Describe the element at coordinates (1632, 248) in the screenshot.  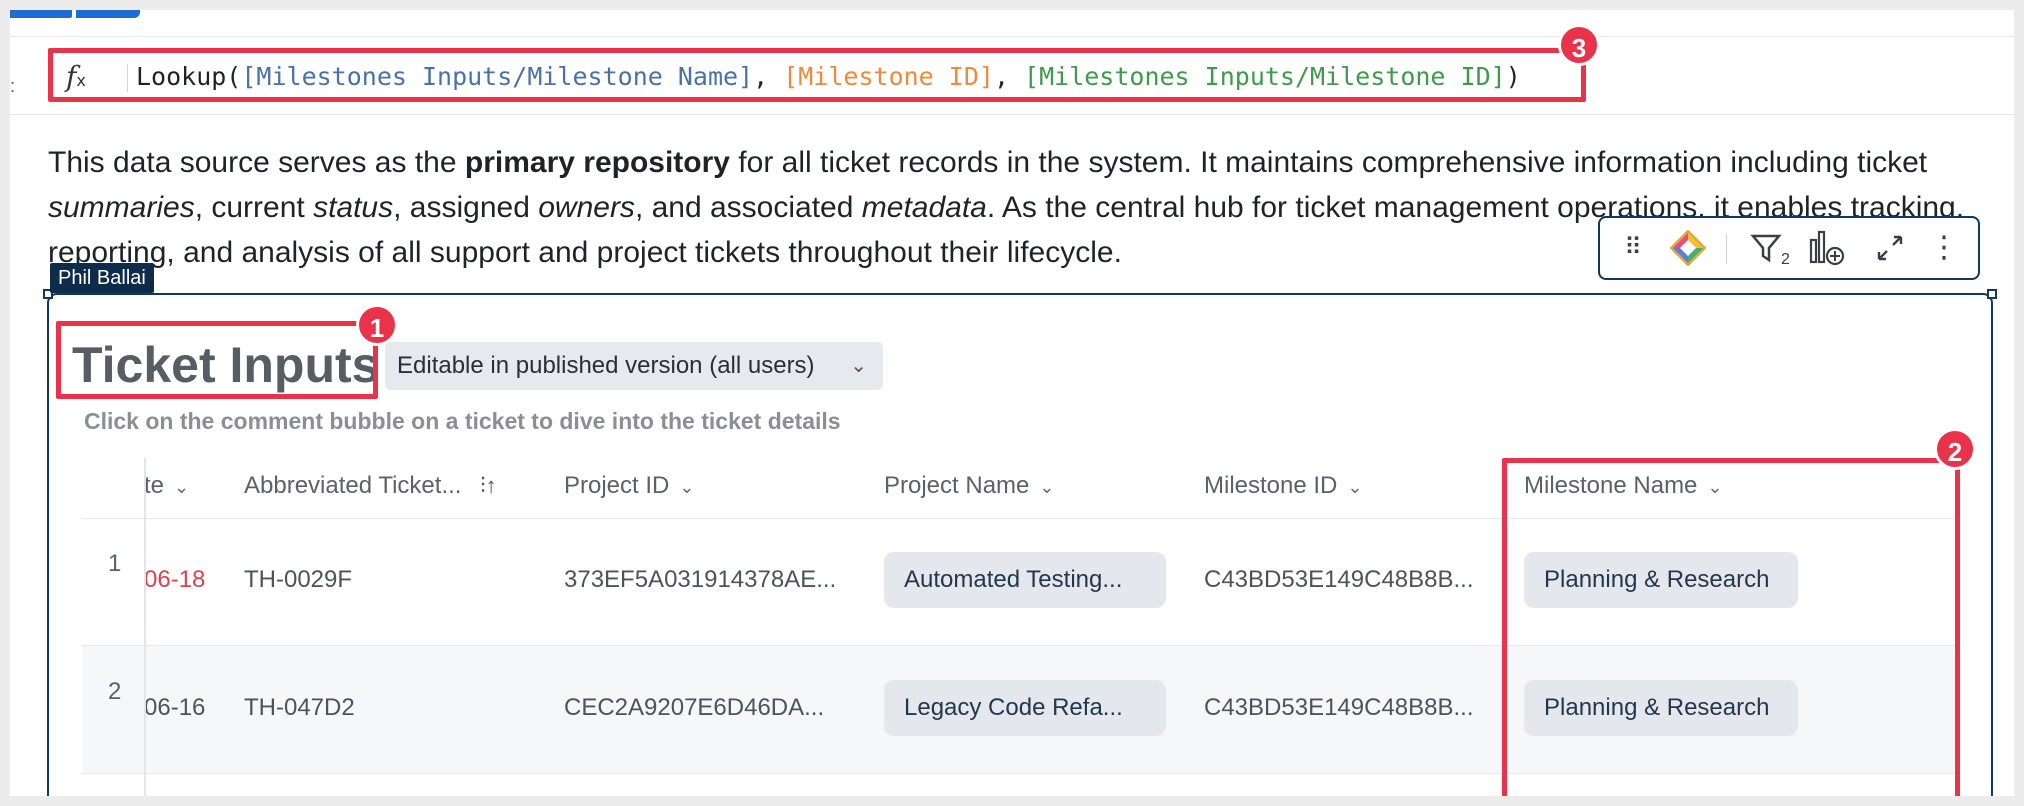
I see `drag-handle-icon: ⠿` at that location.